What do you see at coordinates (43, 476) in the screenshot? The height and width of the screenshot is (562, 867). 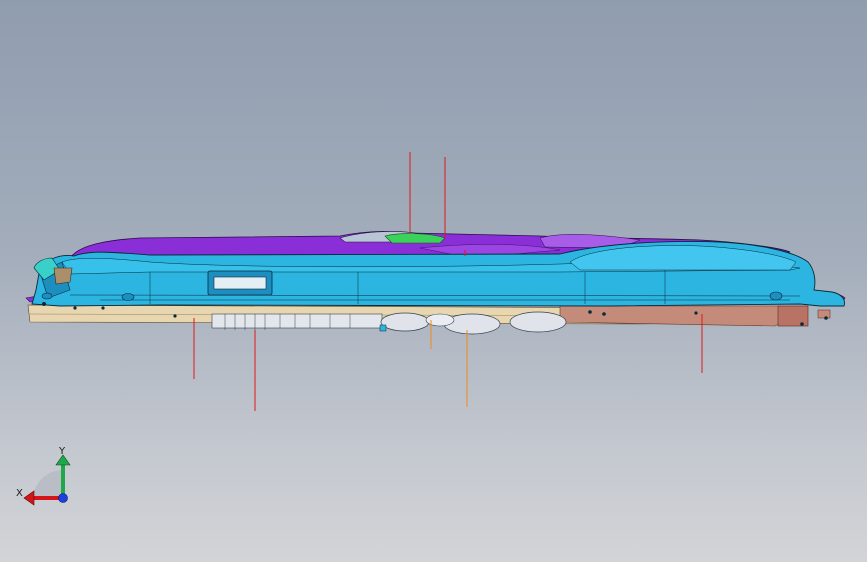 I see `coordinate-triad: Y X` at bounding box center [43, 476].